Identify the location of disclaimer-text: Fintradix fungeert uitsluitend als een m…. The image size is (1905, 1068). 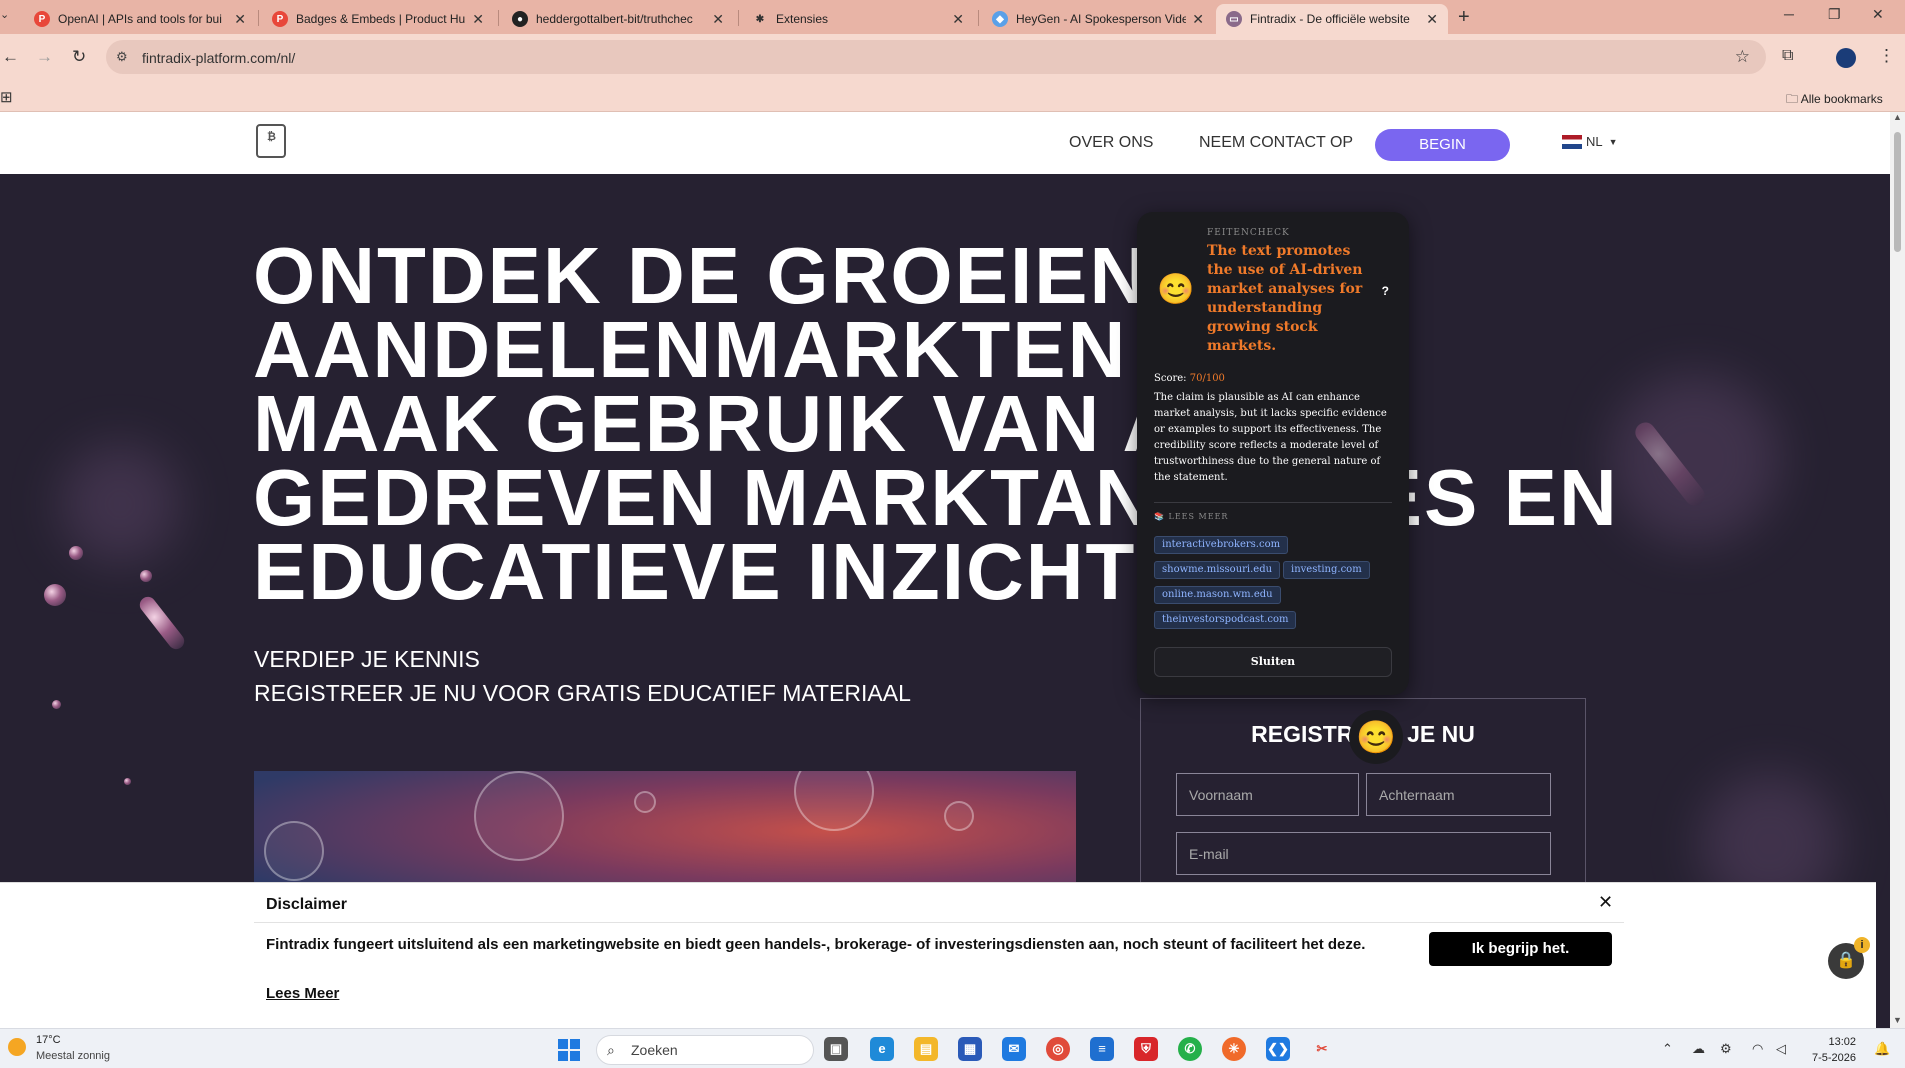
(816, 944).